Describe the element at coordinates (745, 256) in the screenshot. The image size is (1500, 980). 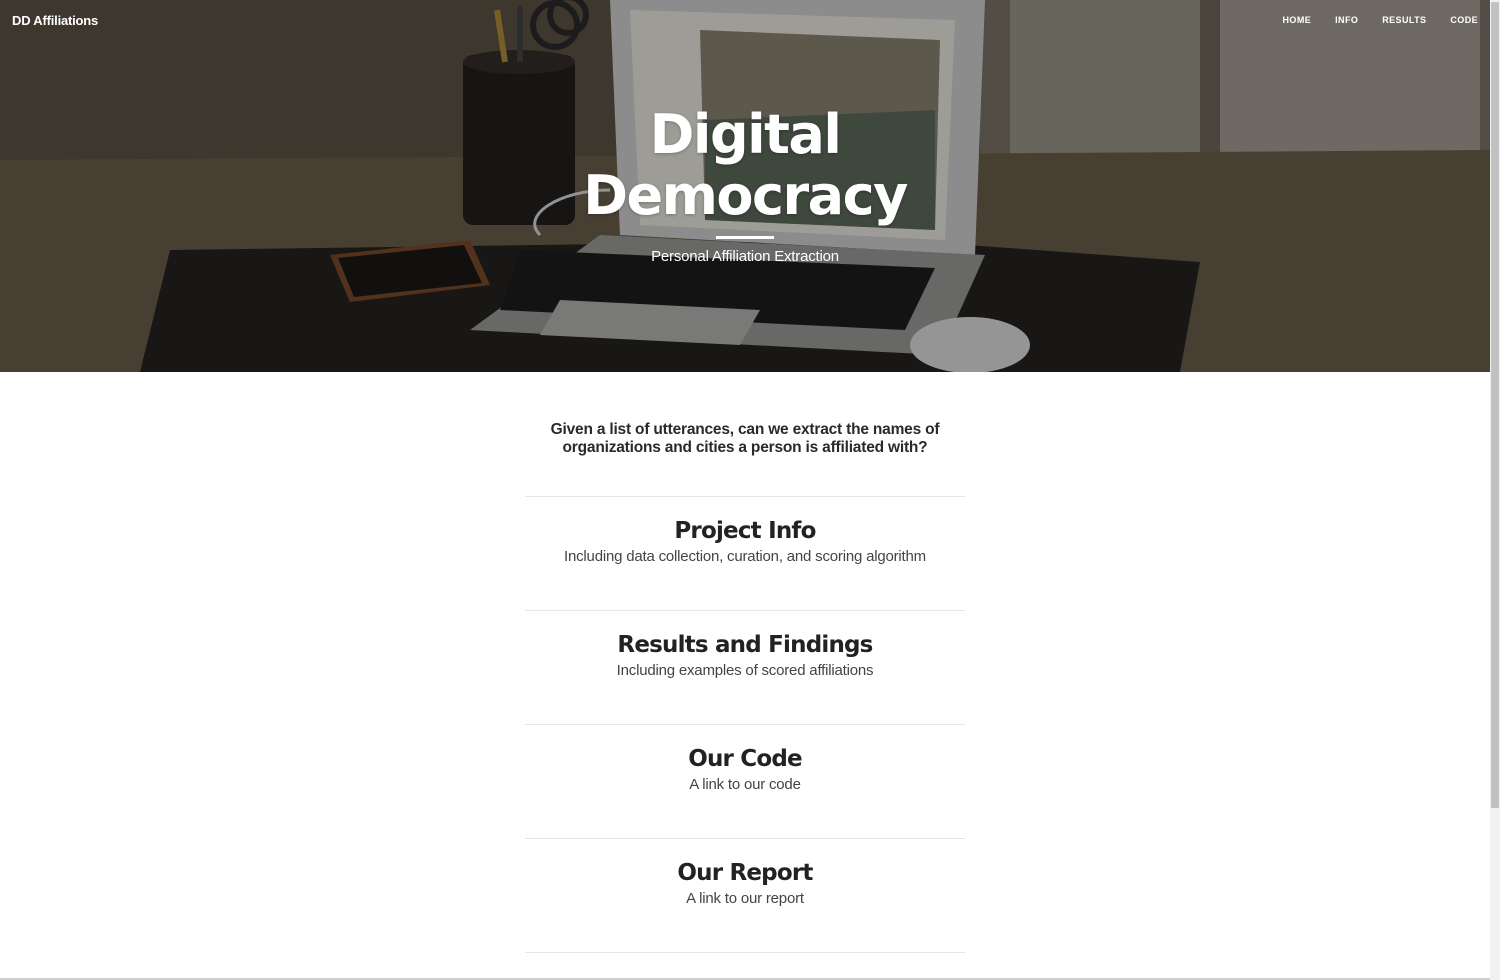
I see `hero-subtitle: Personal Affiliation Extraction` at that location.